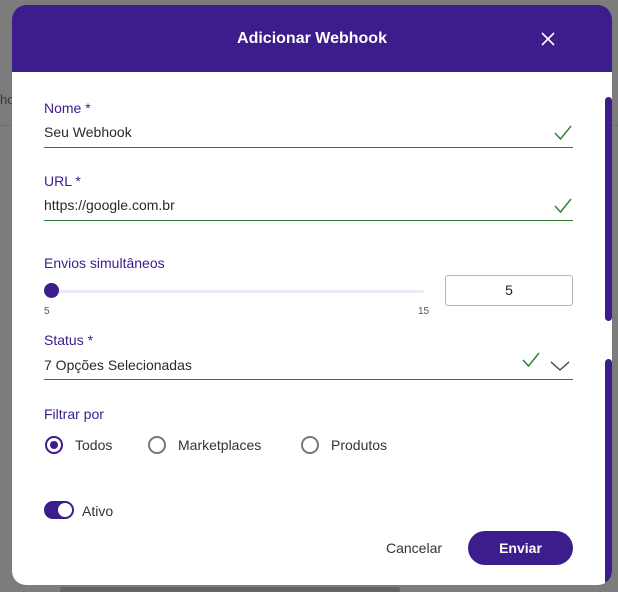 This screenshot has height=592, width=618. What do you see at coordinates (109, 205) in the screenshot?
I see `url-input: https://google.com.br` at bounding box center [109, 205].